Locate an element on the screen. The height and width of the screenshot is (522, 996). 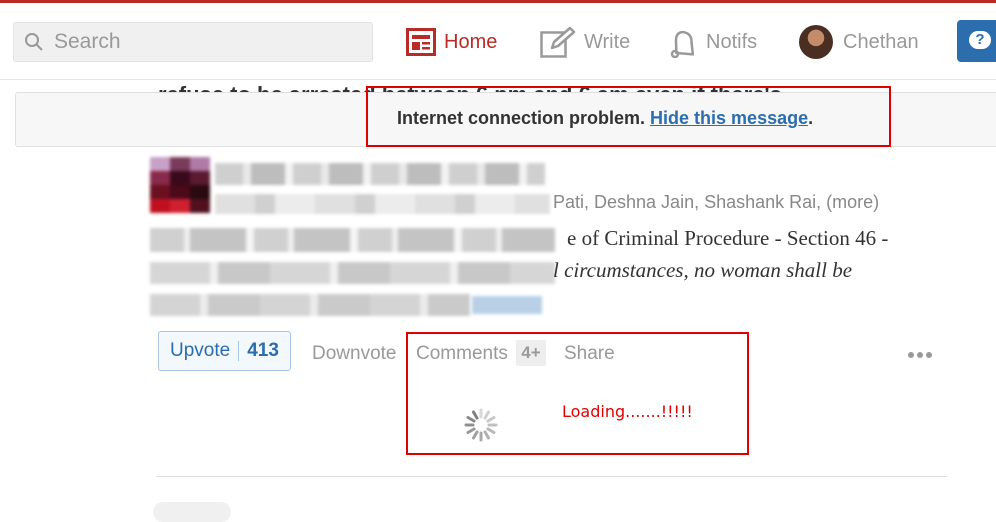
downvote-button: Downvote is located at coordinates (354, 354).